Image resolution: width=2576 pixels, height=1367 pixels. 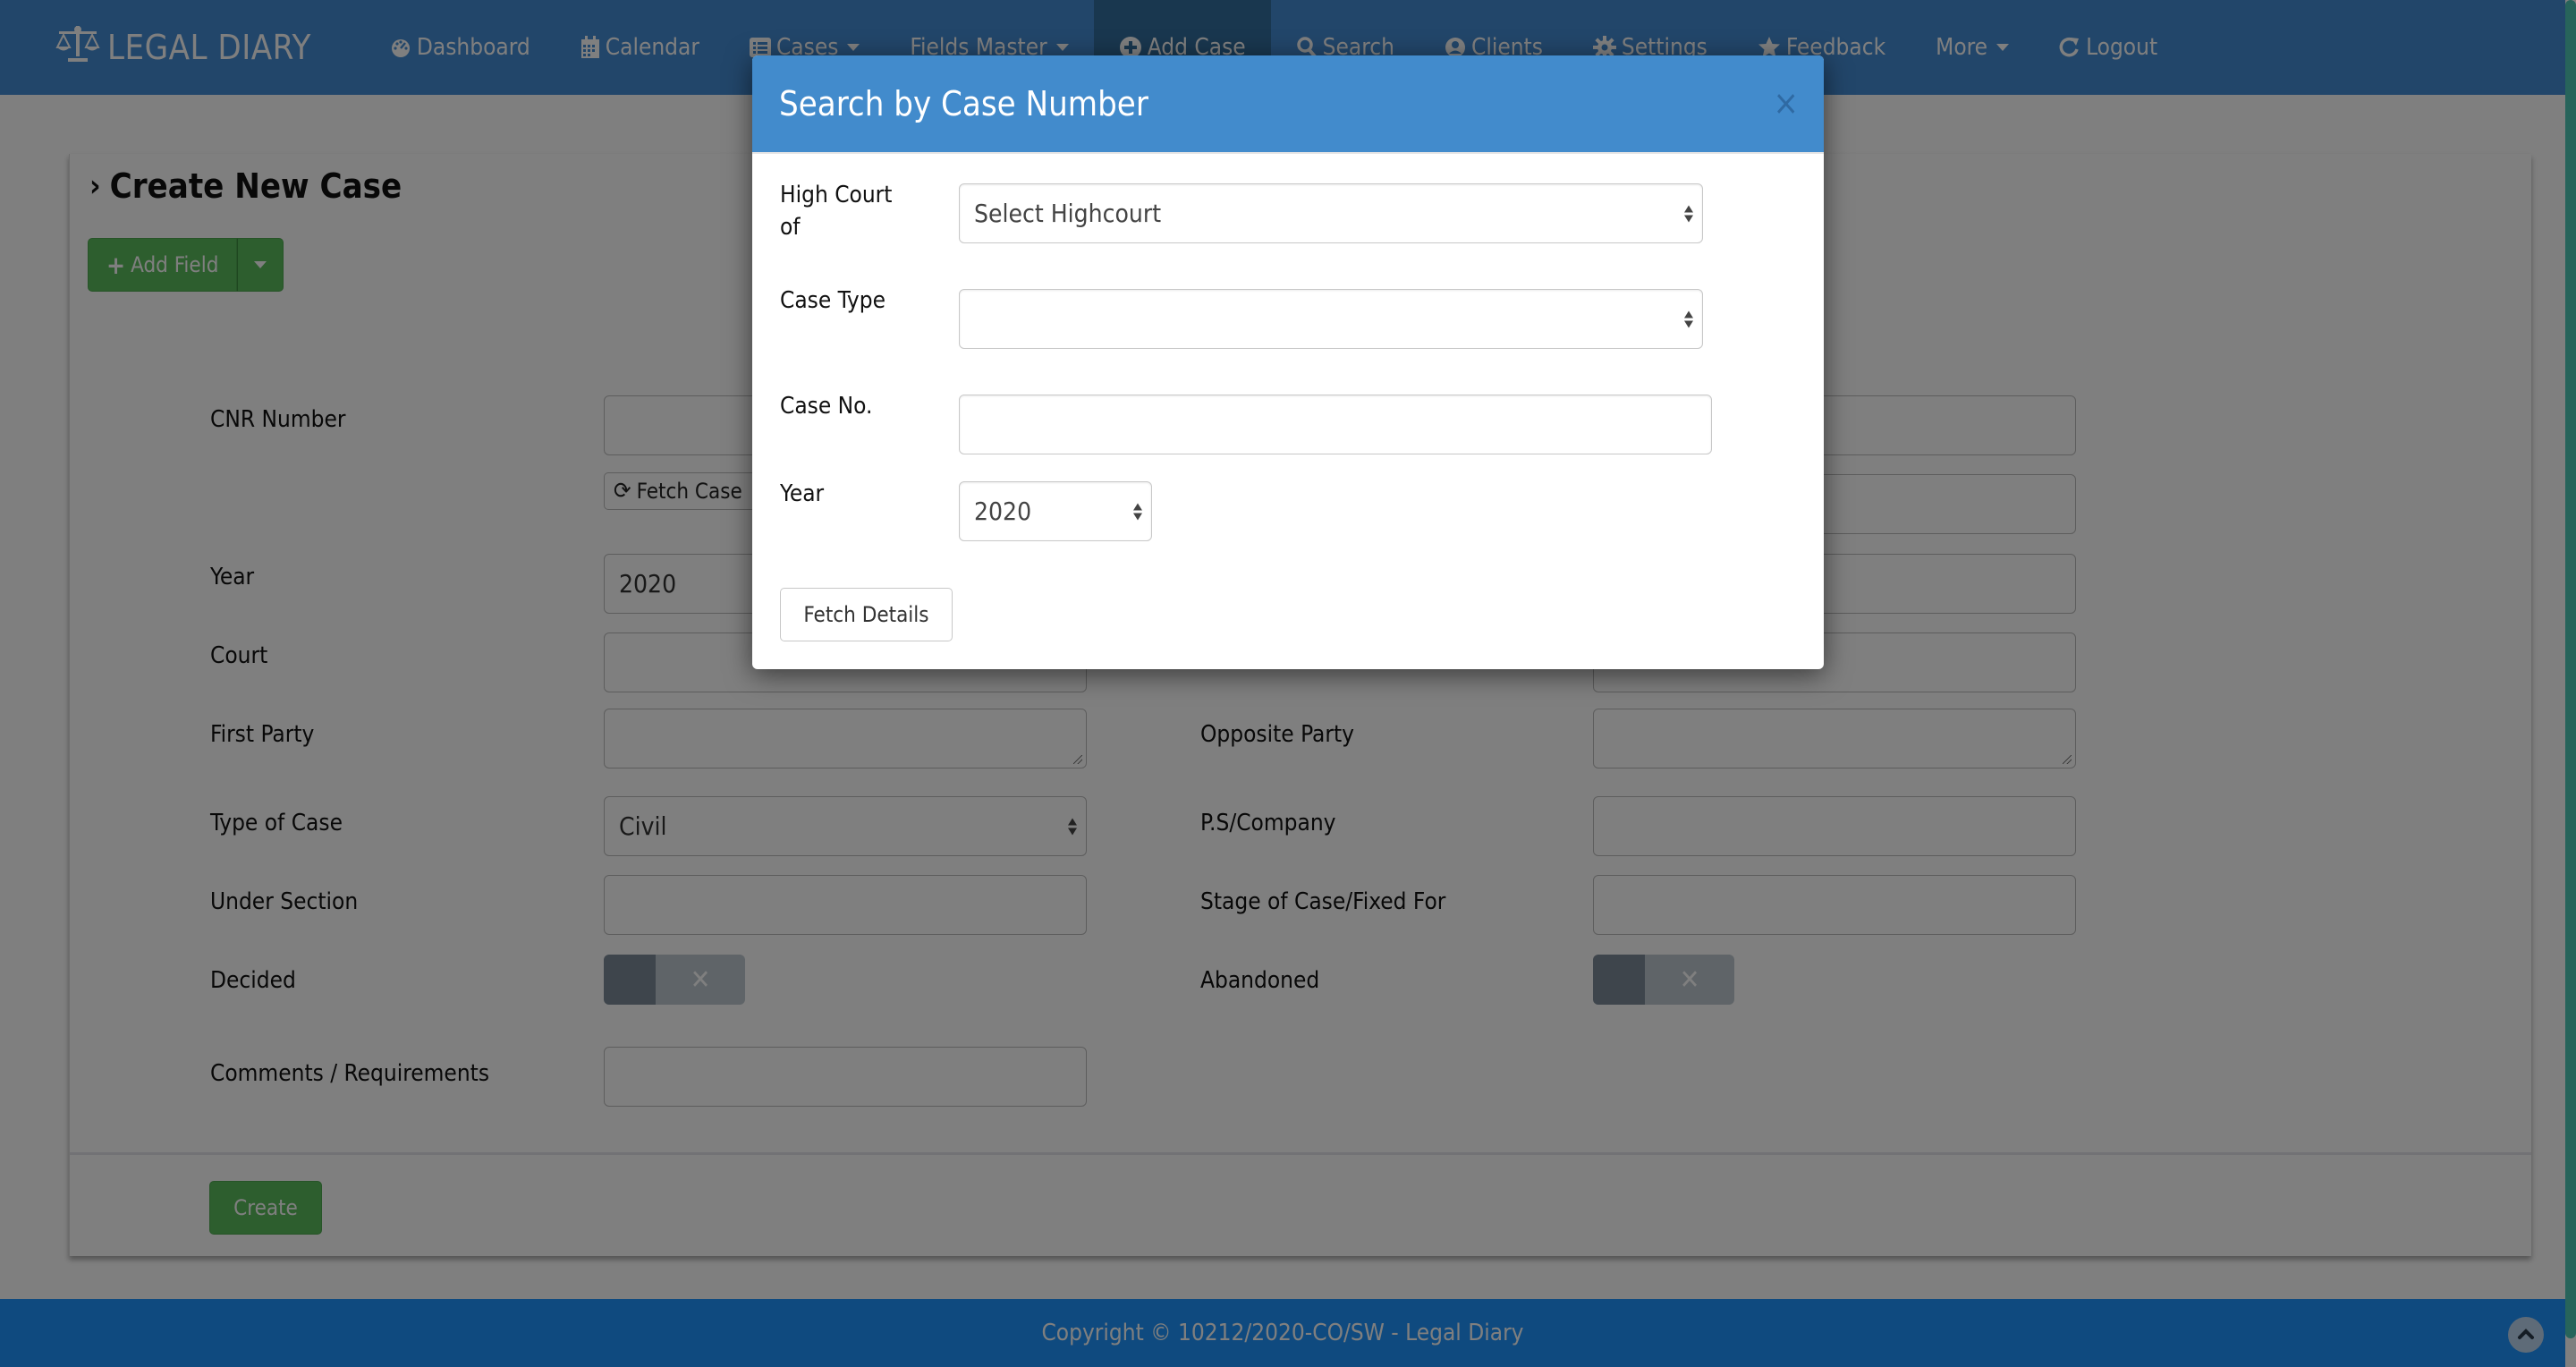 I want to click on high-court-value: Select Highcourt, so click(x=1068, y=213).